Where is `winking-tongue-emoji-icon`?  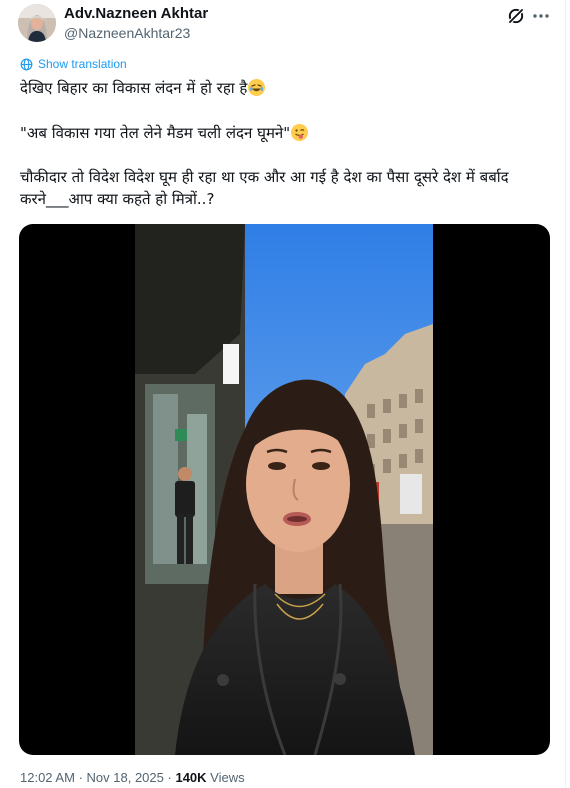 winking-tongue-emoji-icon is located at coordinates (300, 132).